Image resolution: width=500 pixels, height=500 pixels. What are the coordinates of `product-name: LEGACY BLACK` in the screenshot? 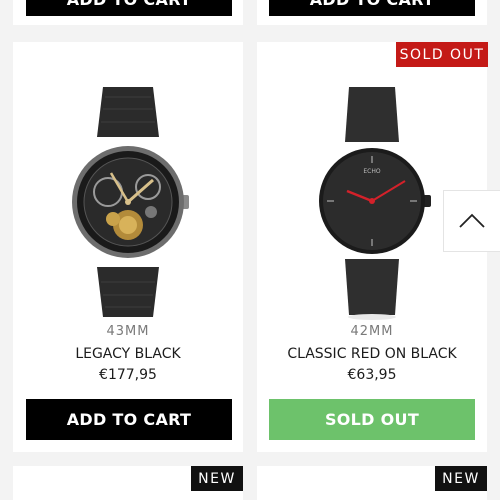 It's located at (128, 354).